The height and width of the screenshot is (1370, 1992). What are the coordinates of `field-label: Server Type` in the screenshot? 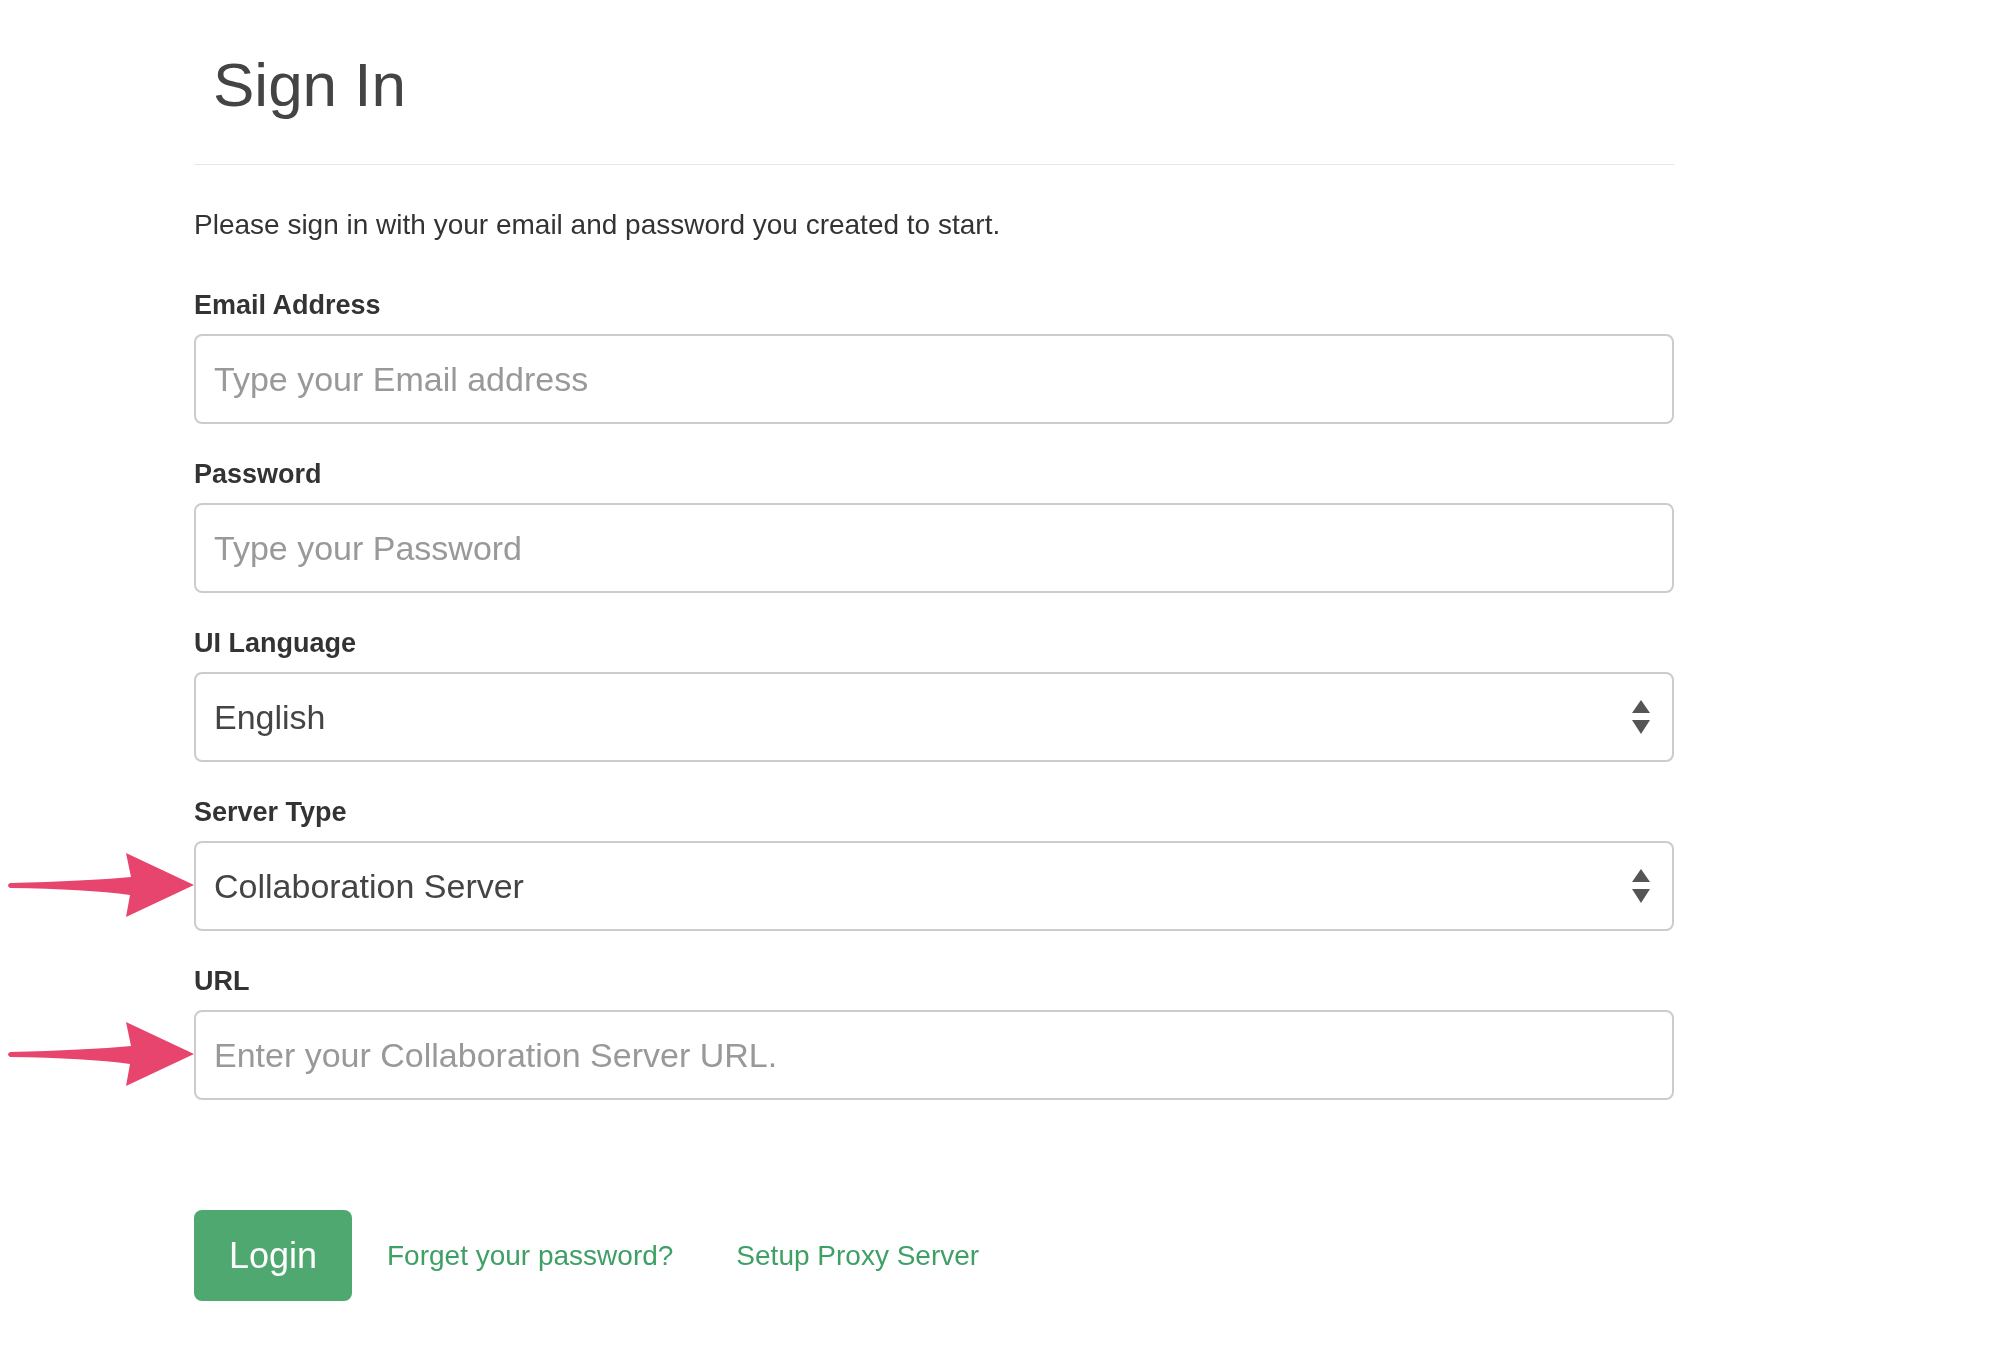 It's located at (271, 812).